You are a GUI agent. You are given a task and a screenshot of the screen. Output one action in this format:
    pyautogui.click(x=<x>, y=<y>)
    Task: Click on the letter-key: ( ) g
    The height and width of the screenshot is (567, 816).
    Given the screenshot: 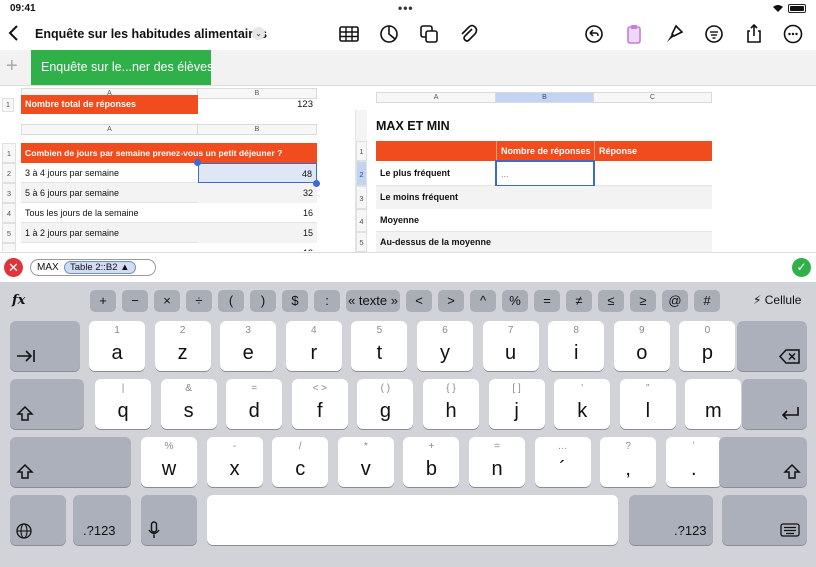 What is the action you would take?
    pyautogui.click(x=385, y=404)
    